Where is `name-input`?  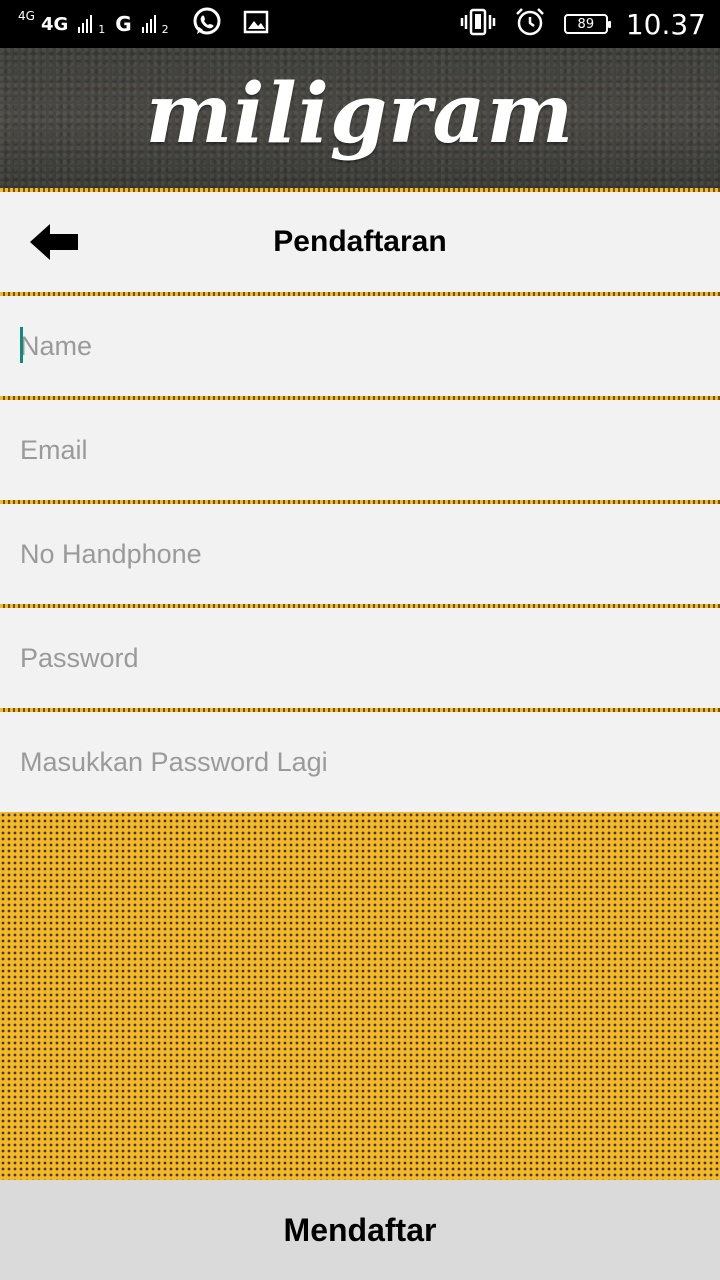
name-input is located at coordinates (360, 346).